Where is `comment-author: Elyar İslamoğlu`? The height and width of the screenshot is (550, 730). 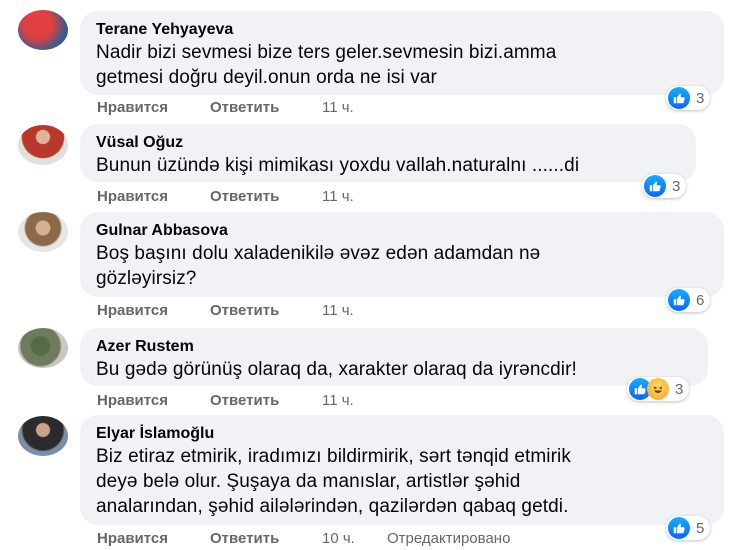 comment-author: Elyar İslamoğlu is located at coordinates (401, 434).